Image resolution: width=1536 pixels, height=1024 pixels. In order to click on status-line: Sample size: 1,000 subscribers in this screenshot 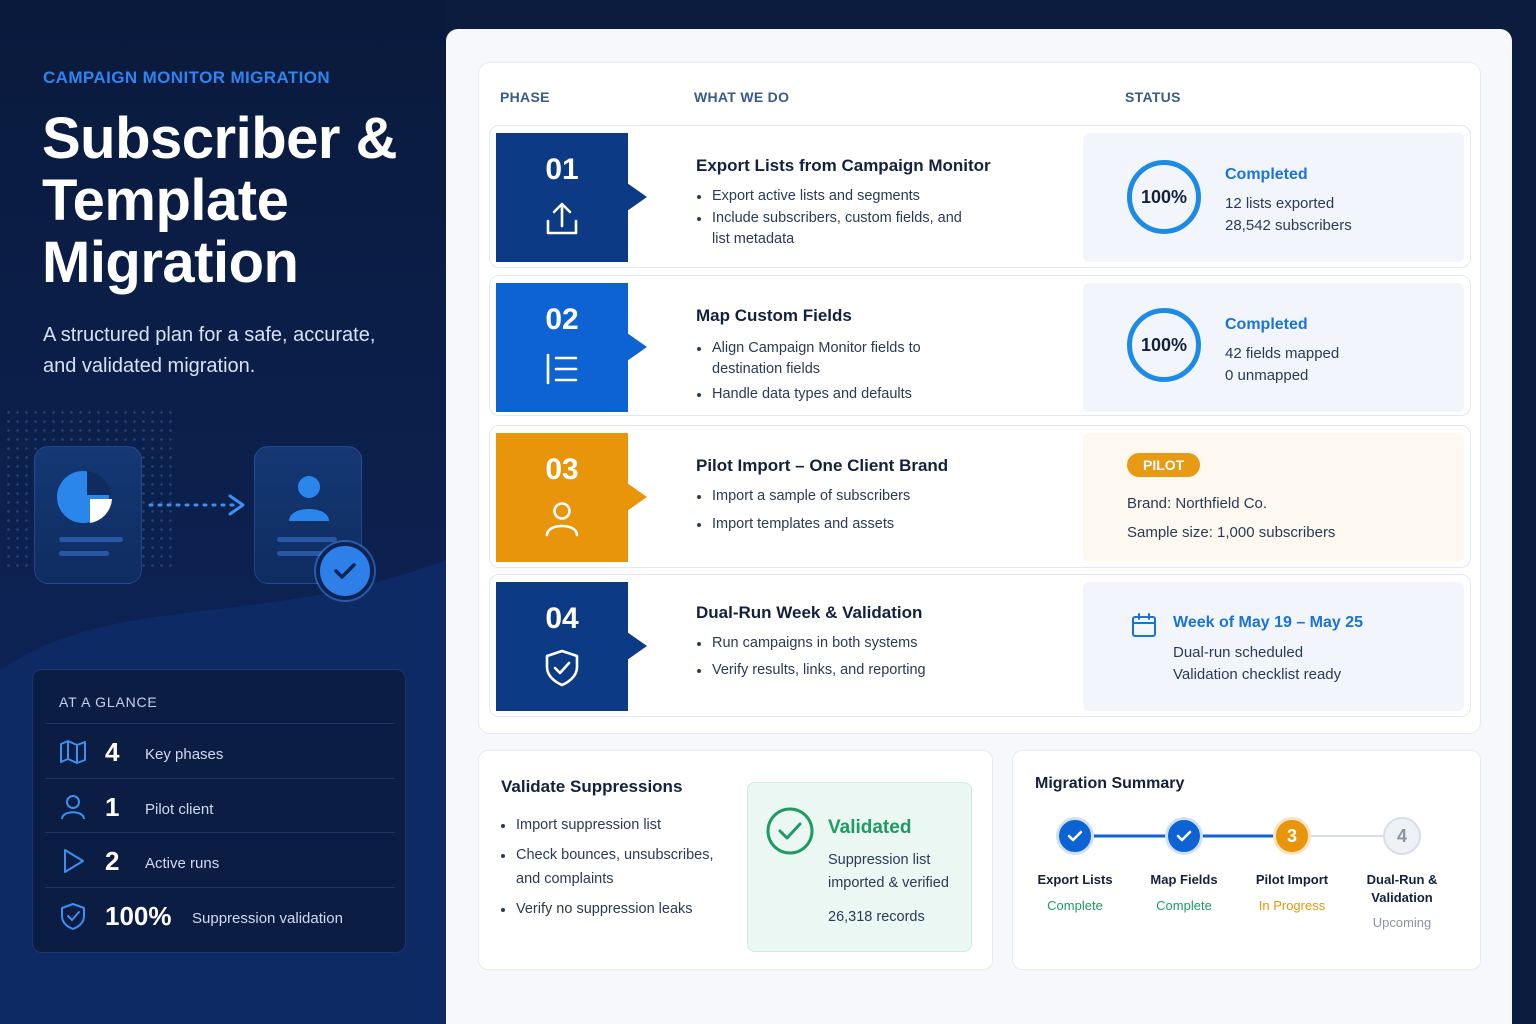, I will do `click(1231, 532)`.